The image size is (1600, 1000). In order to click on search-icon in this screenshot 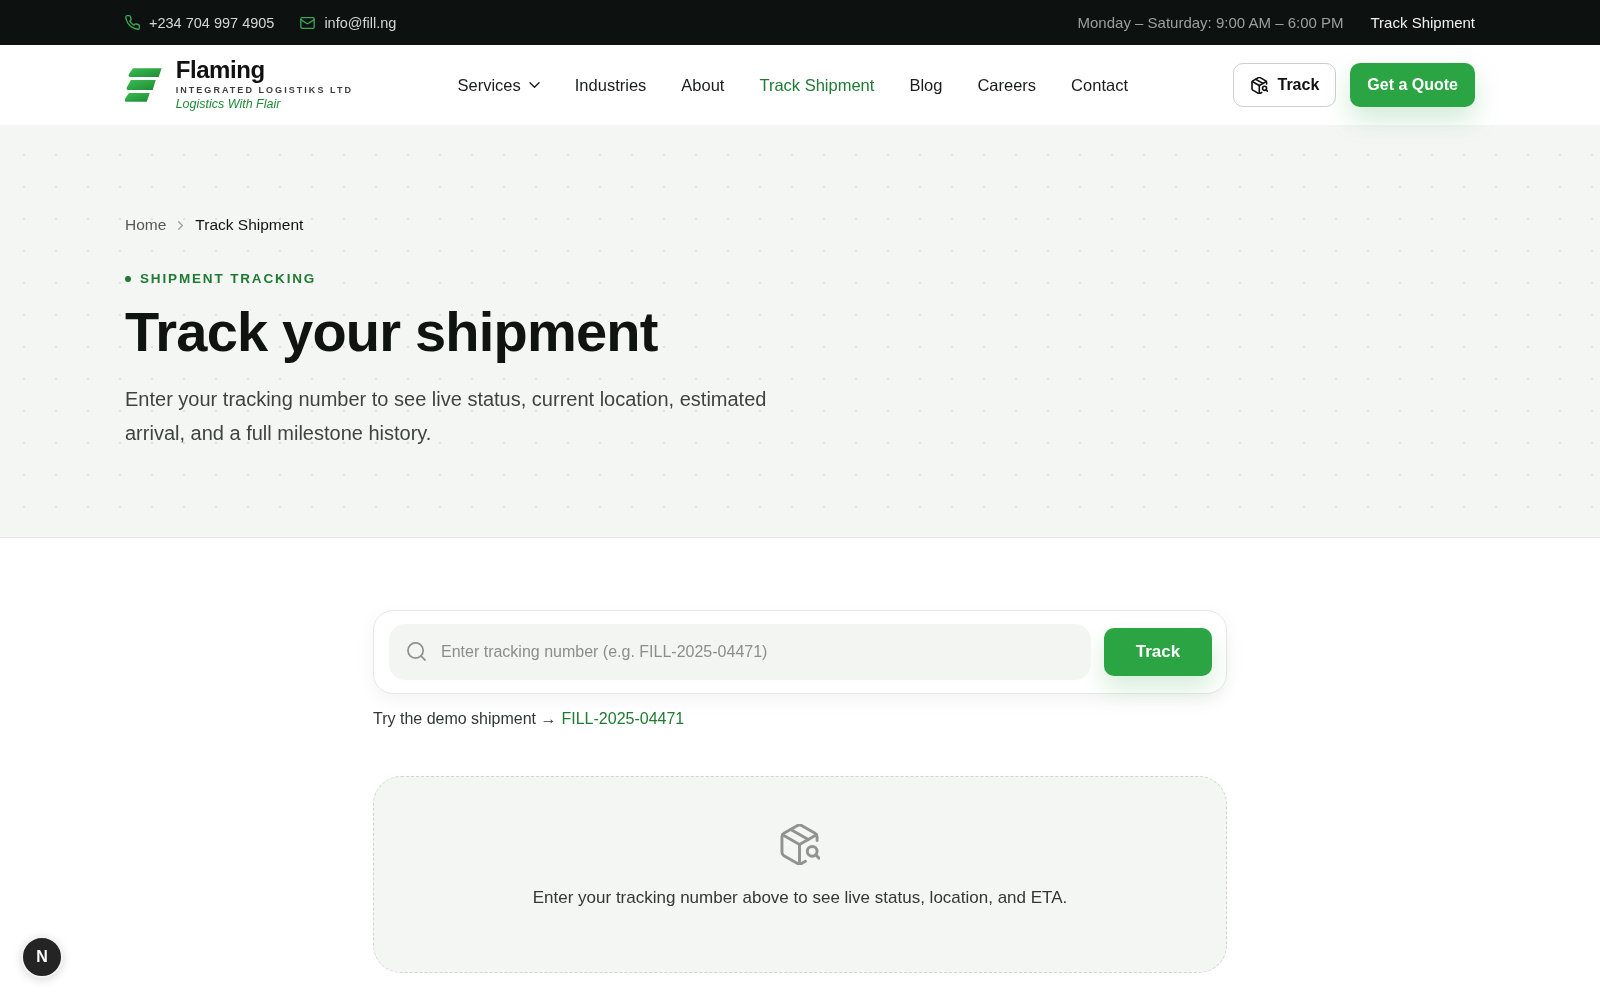, I will do `click(416, 651)`.